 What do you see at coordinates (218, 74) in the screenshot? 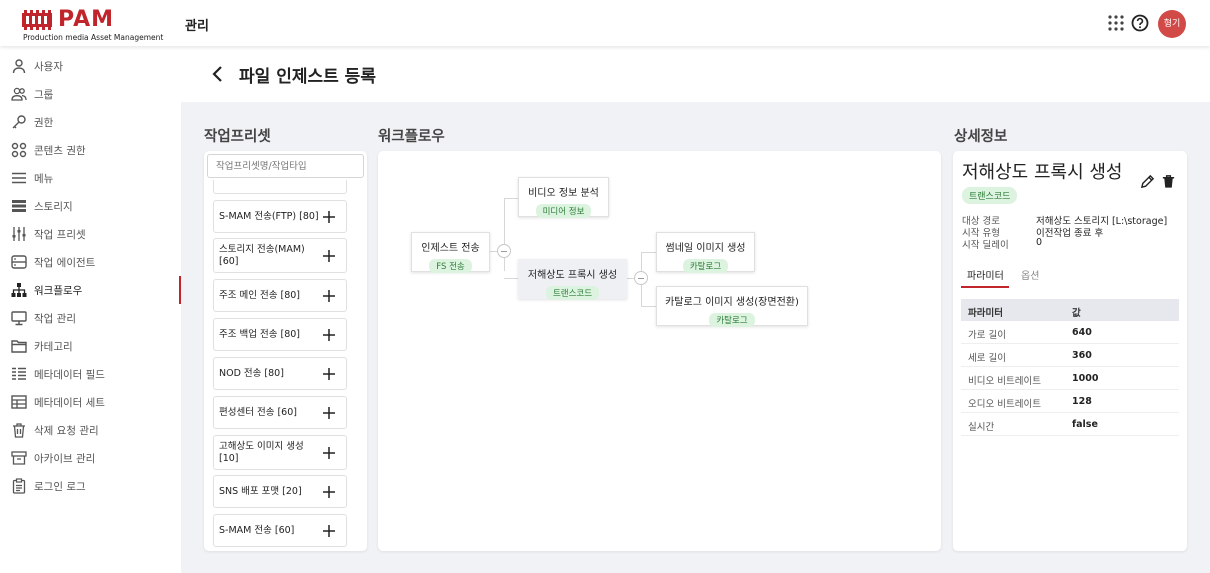
I see `back-arrow-icon` at bounding box center [218, 74].